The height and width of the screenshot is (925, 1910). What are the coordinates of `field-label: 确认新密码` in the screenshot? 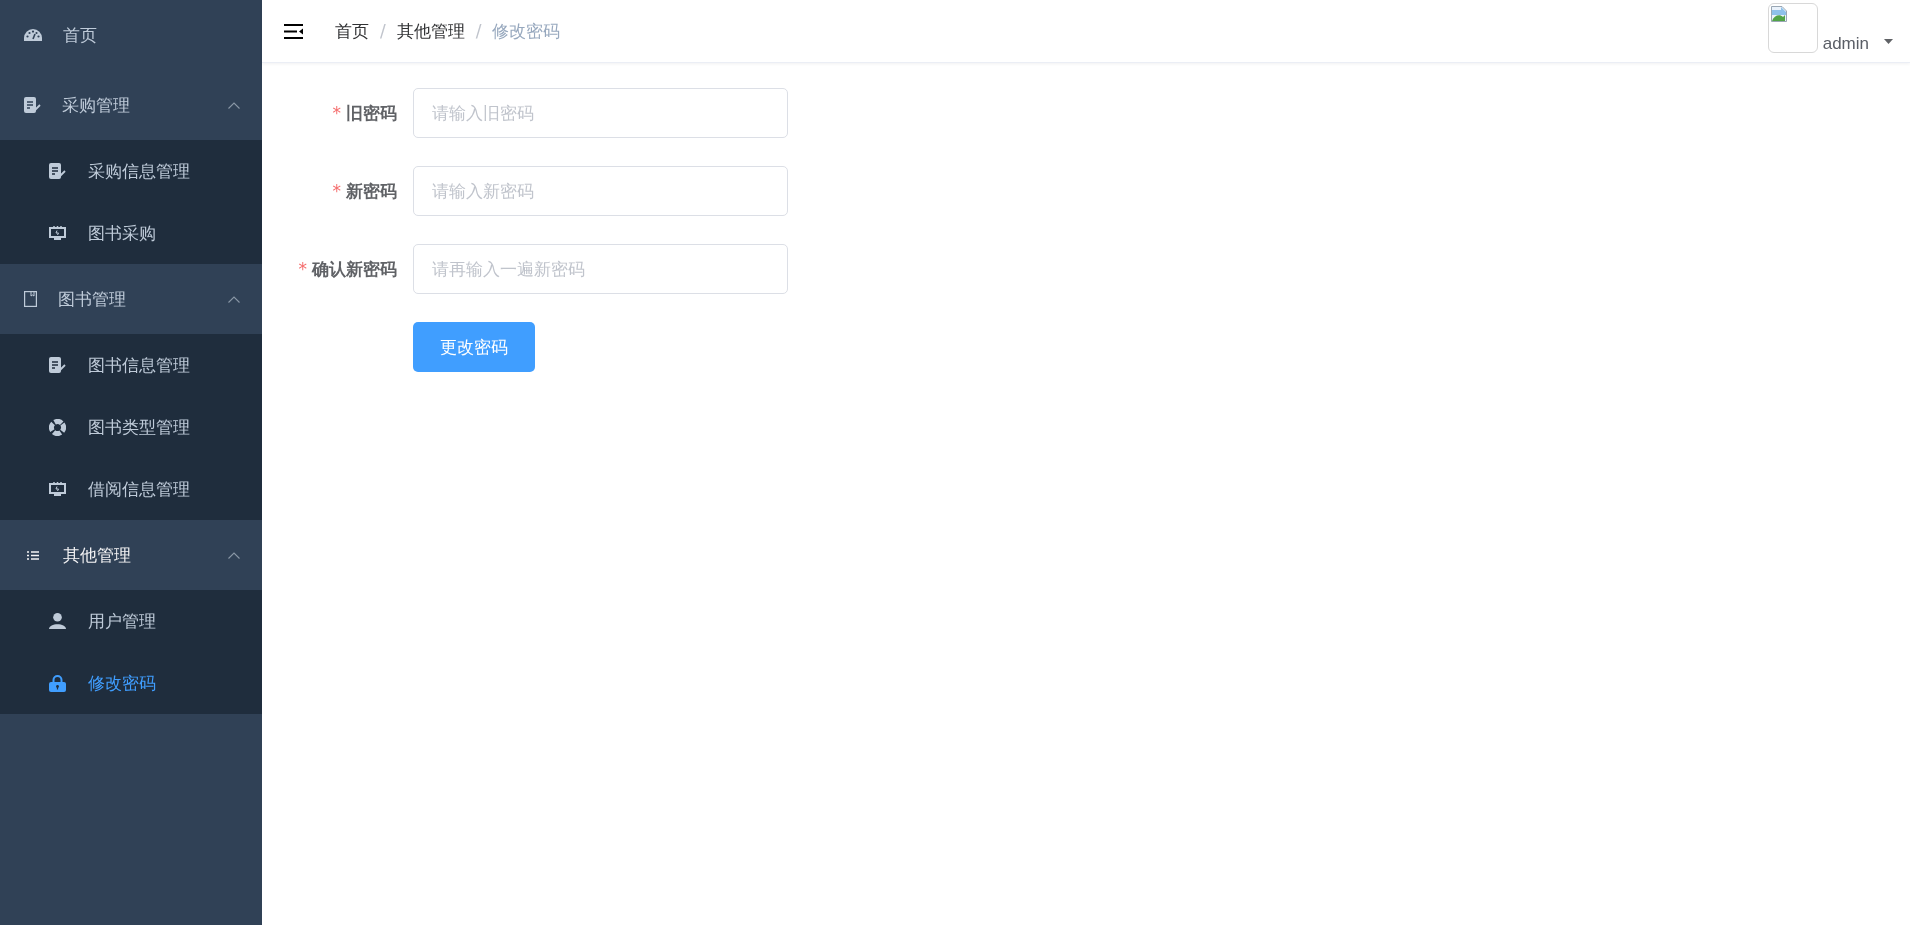 It's located at (354, 269).